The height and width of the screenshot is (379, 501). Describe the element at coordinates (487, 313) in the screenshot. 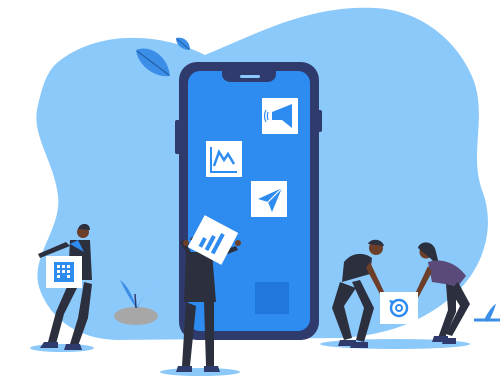

I see `plant-icon` at that location.